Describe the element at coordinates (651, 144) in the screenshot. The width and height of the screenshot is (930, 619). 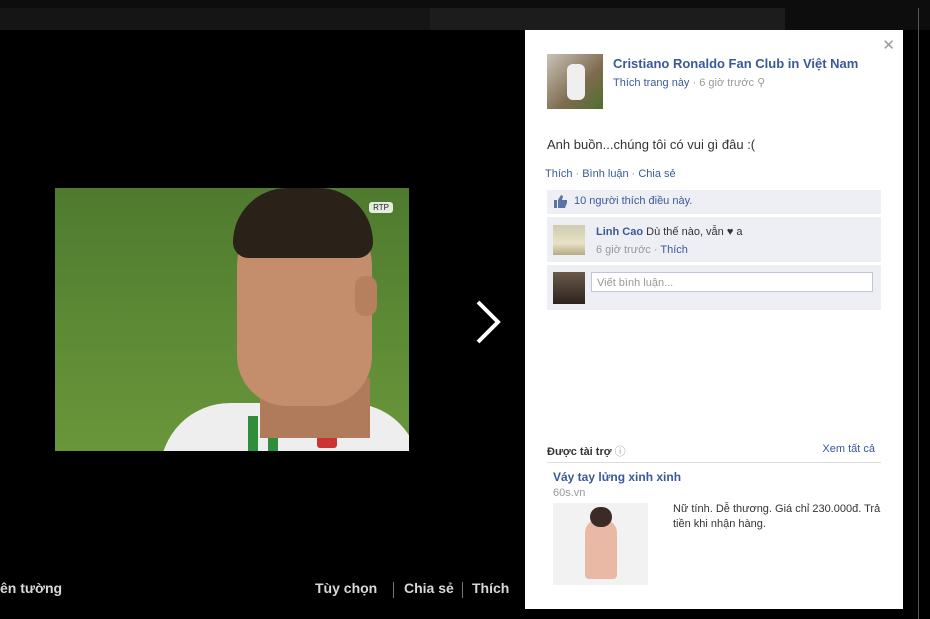
I see `post-text: Anh buồn...chúng tôi có vui gì đâu :(` at that location.